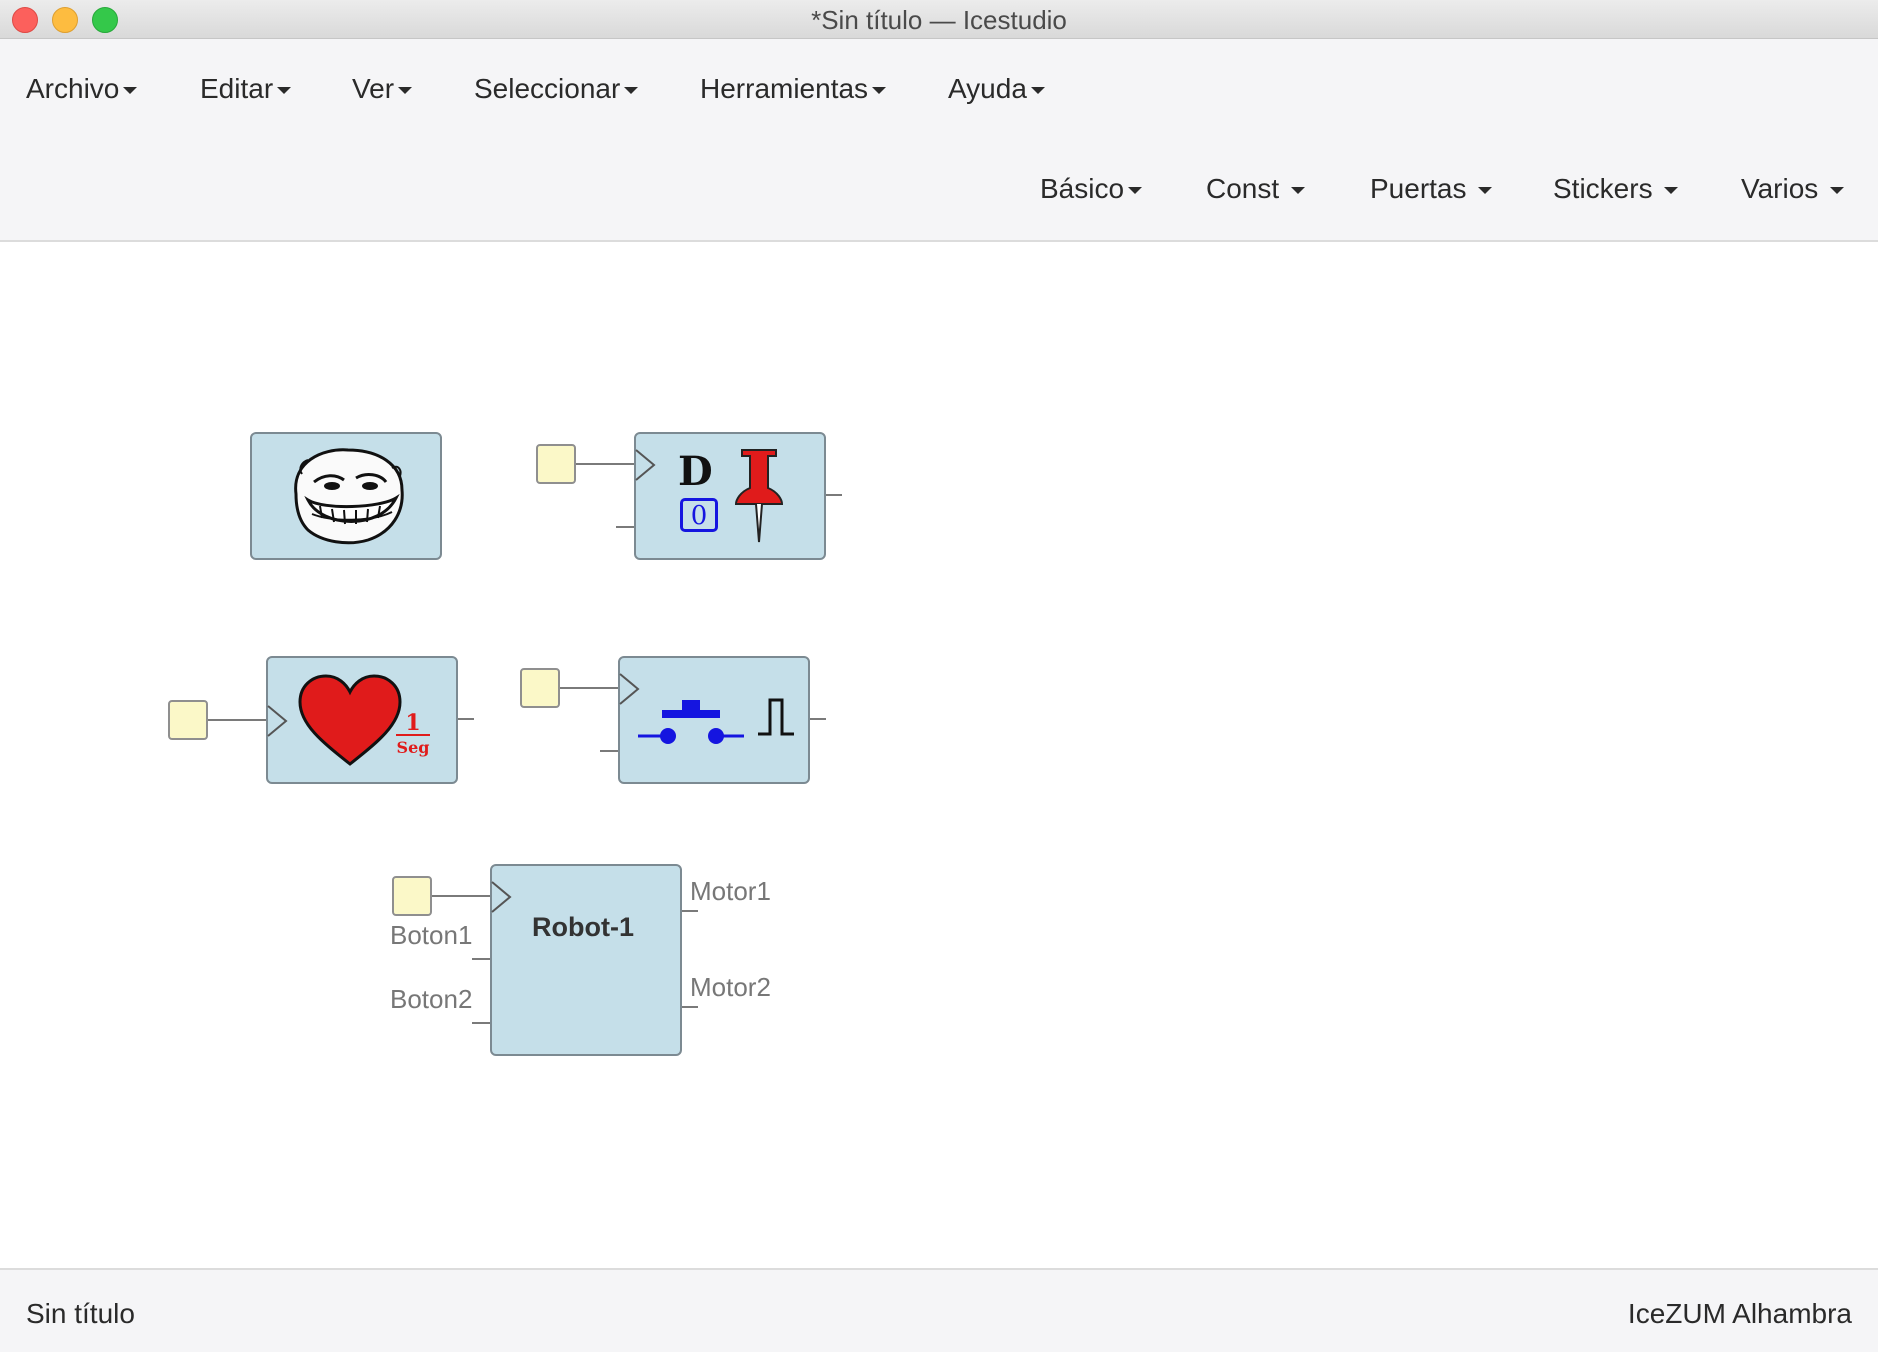  What do you see at coordinates (776, 717) in the screenshot?
I see `pulse-icon` at bounding box center [776, 717].